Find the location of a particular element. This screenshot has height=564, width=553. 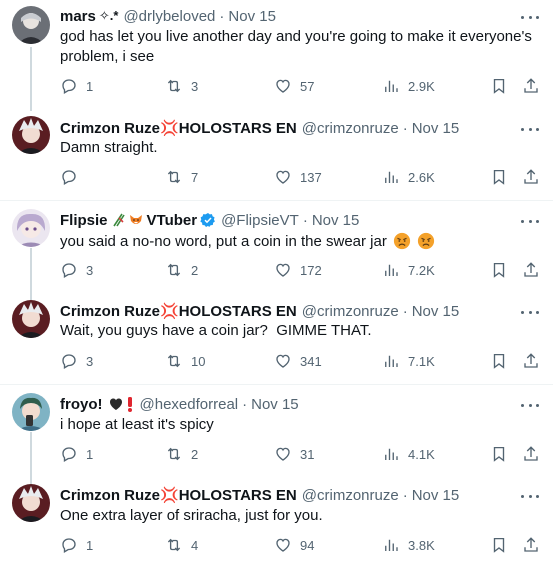

name-emoji-decoration is located at coordinates (121, 404).